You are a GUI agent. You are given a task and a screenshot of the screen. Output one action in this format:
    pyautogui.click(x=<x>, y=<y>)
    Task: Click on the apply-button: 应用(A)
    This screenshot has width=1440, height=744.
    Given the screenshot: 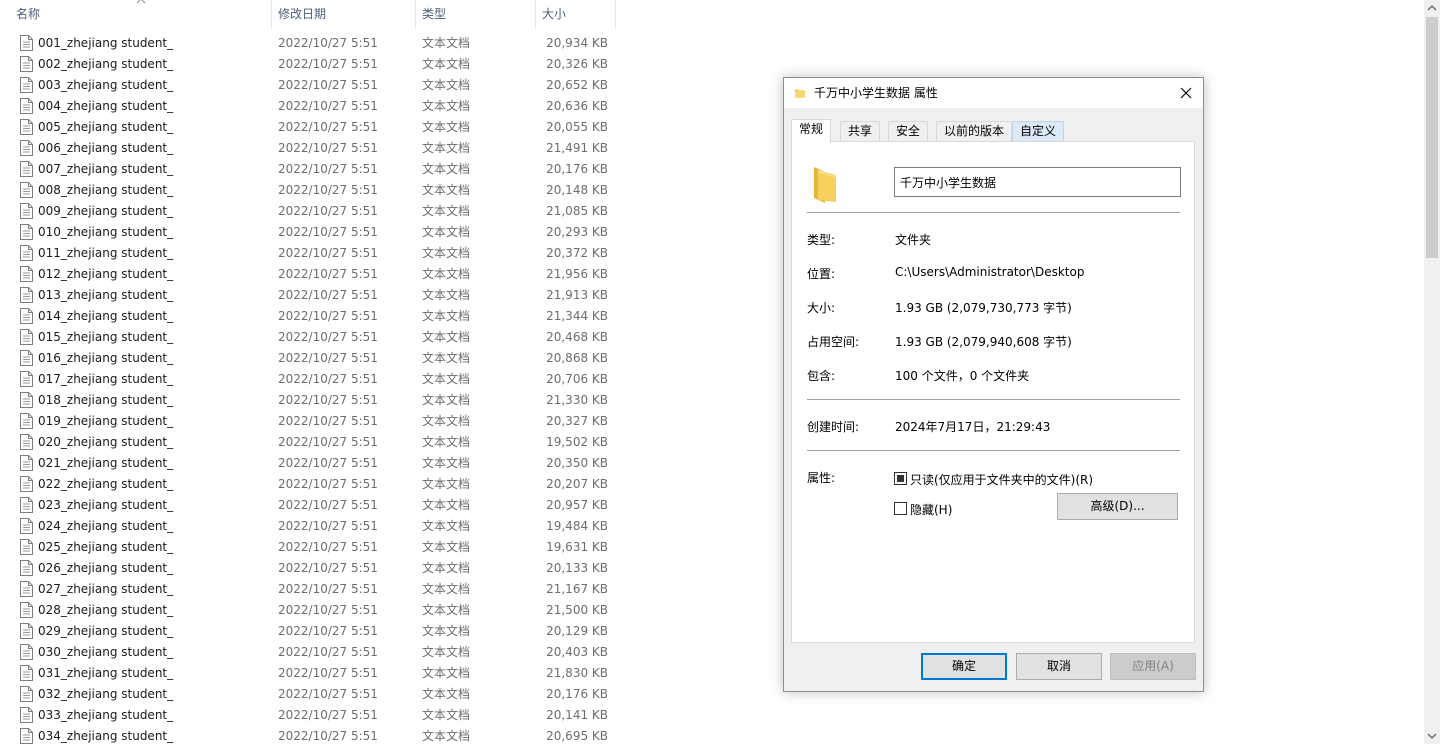 What is the action you would take?
    pyautogui.click(x=1153, y=666)
    